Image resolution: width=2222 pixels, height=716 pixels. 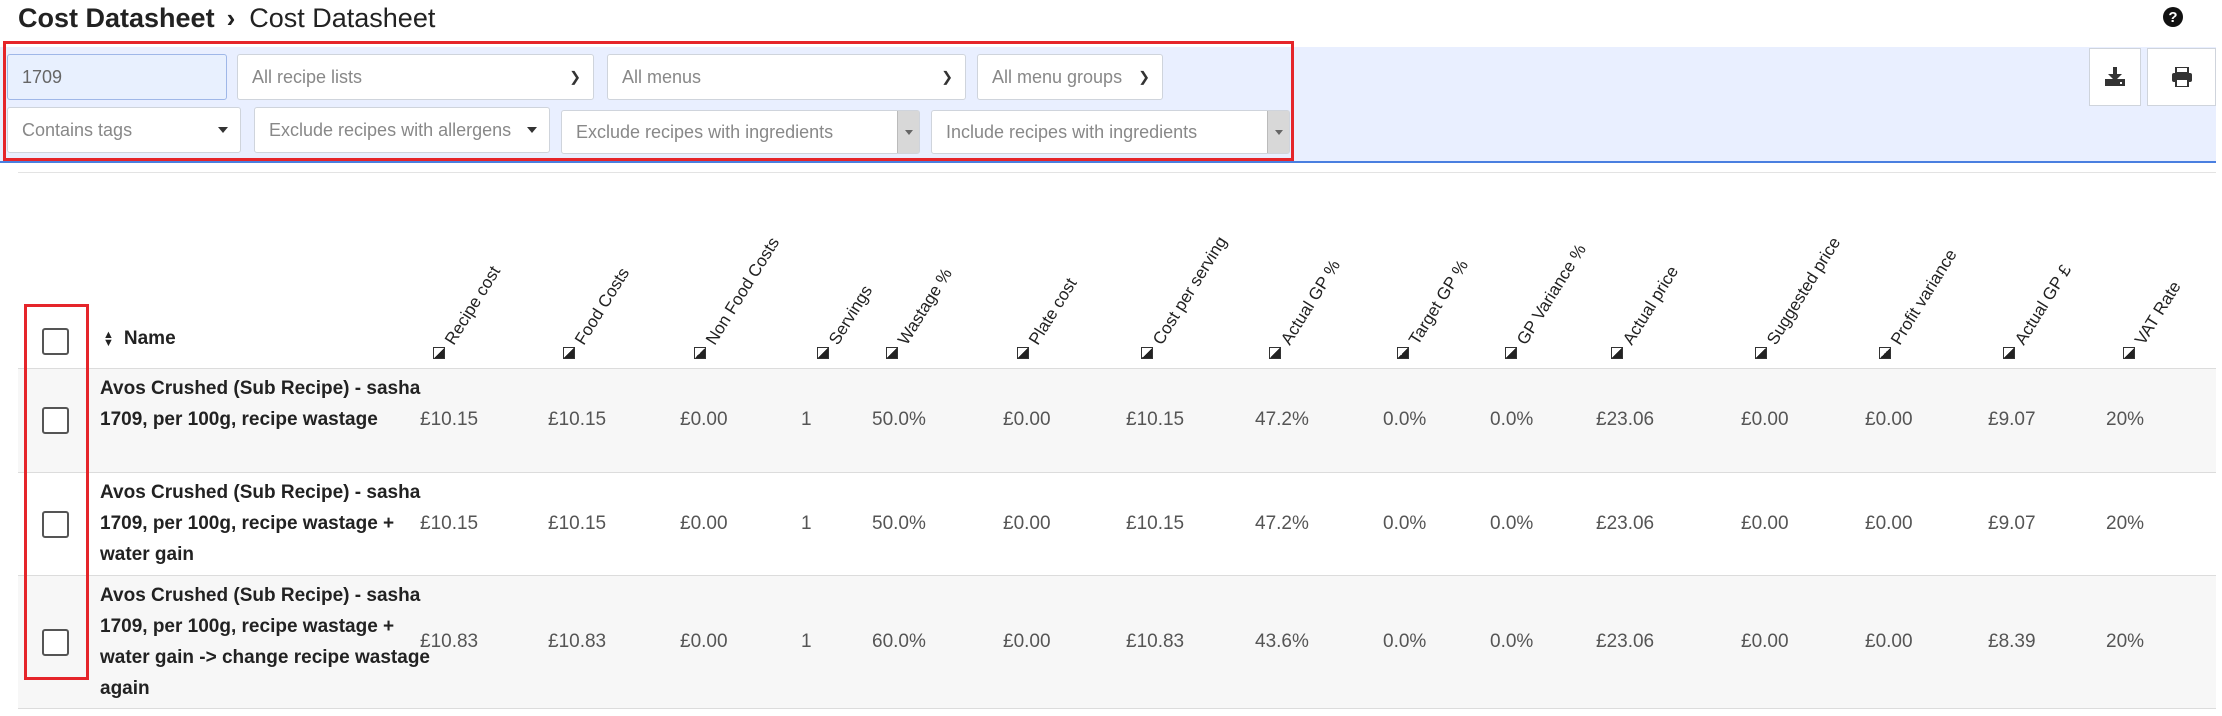 I want to click on print-icon, so click(x=2181, y=77).